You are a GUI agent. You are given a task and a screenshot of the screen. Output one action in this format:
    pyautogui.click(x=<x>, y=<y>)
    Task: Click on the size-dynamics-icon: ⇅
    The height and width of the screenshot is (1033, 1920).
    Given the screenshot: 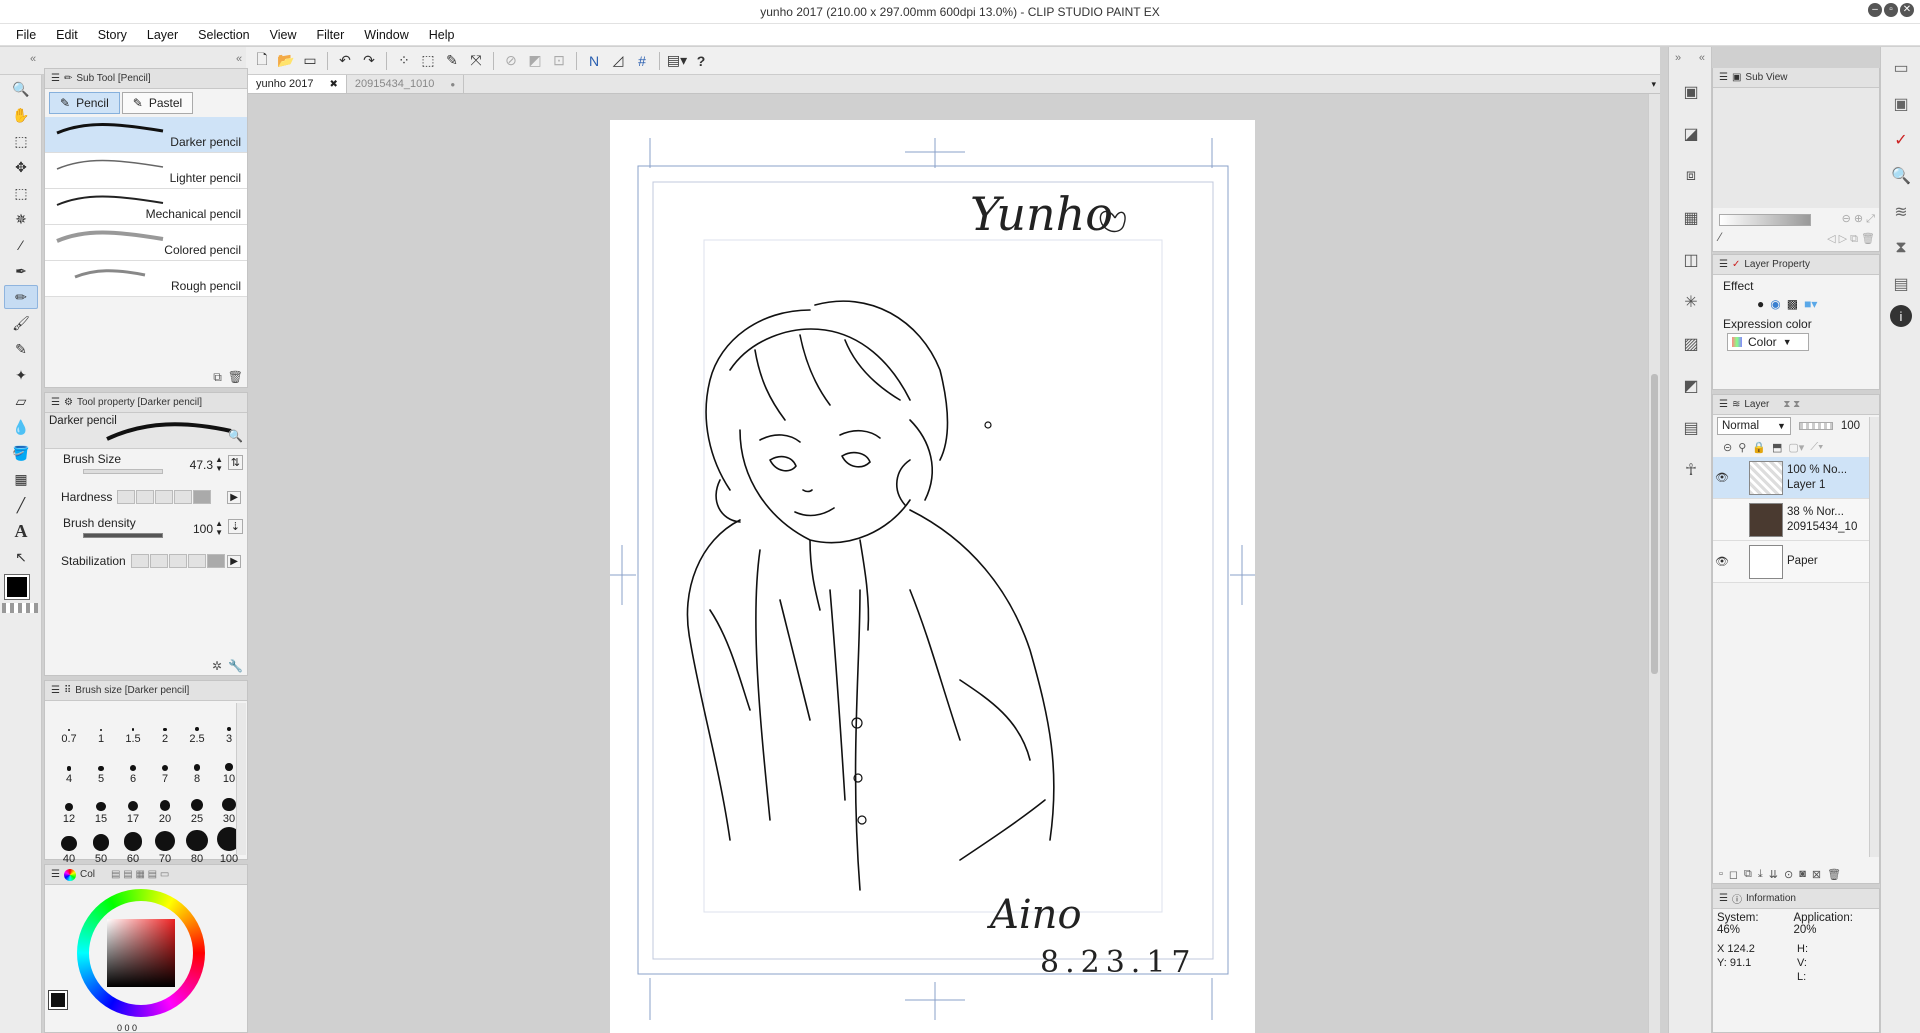 What is the action you would take?
    pyautogui.click(x=235, y=462)
    